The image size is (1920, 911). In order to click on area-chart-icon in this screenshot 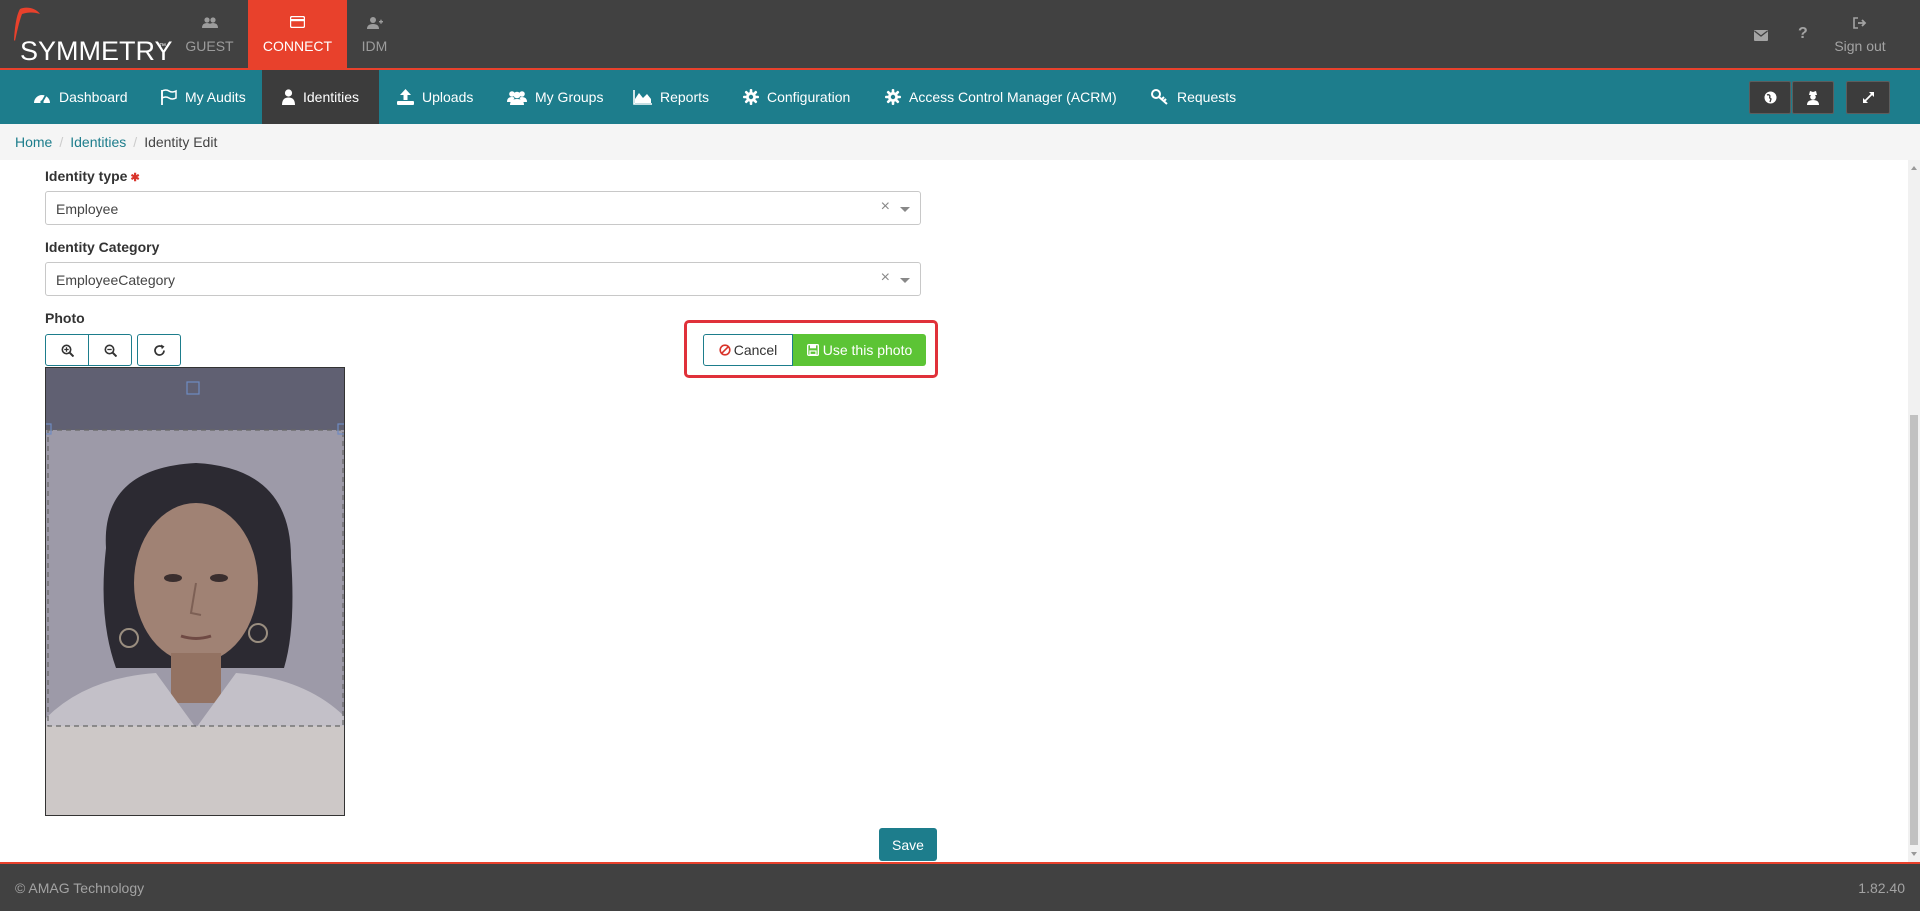, I will do `click(642, 97)`.